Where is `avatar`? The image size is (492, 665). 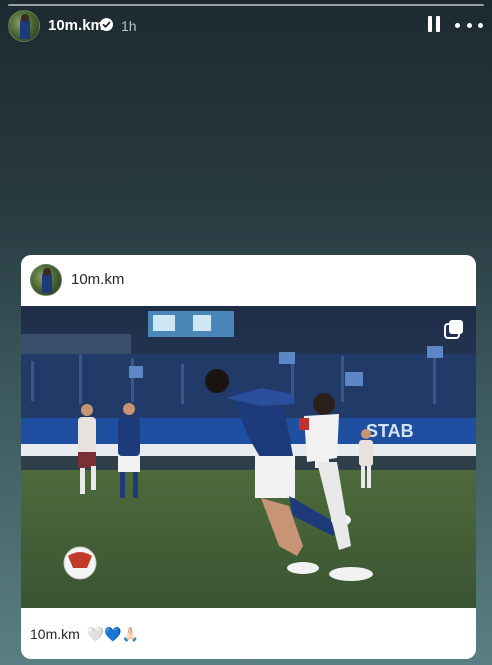 avatar is located at coordinates (24, 26).